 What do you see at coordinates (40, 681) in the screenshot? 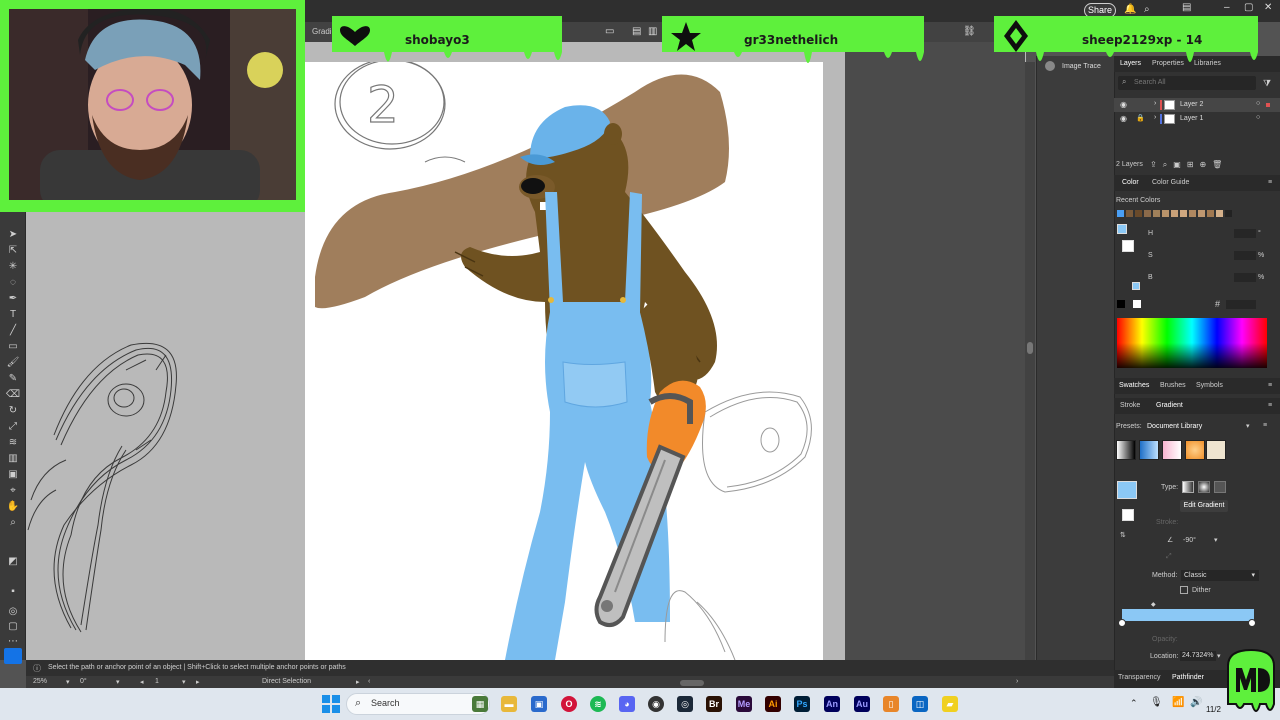
I see `zoom-select: 25%` at bounding box center [40, 681].